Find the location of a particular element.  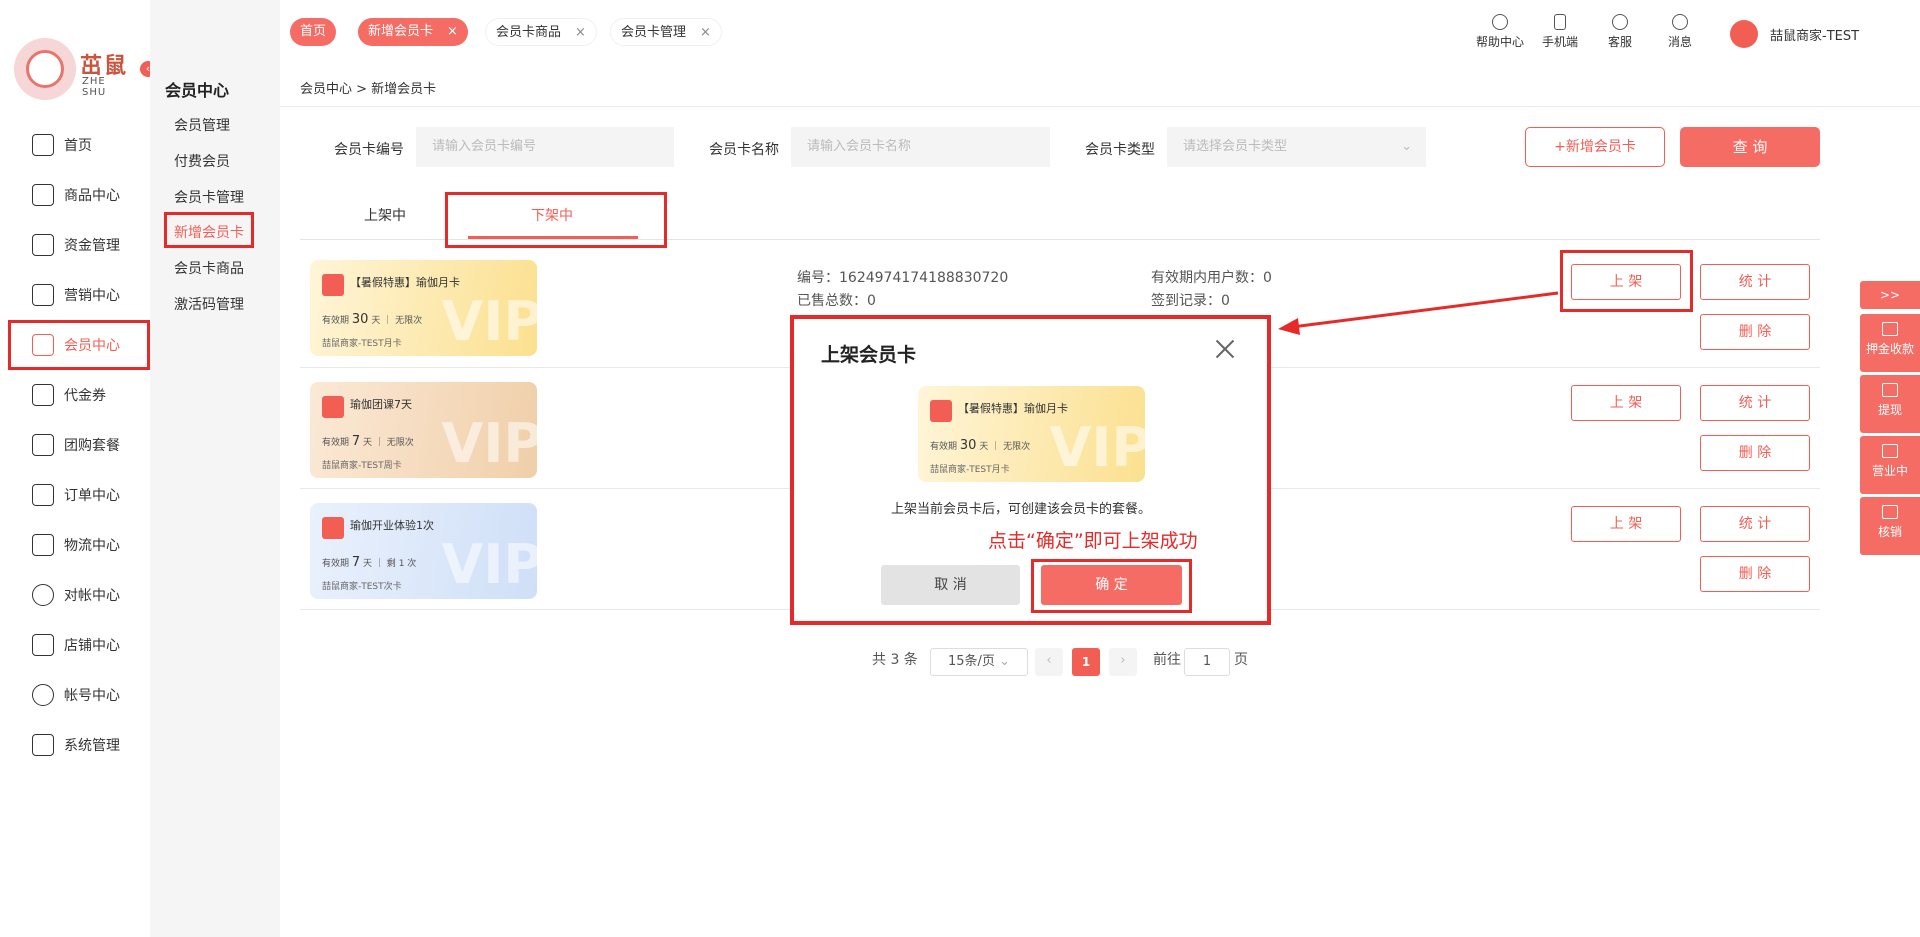

card-title: 瑜伽团课7天 is located at coordinates (381, 404).